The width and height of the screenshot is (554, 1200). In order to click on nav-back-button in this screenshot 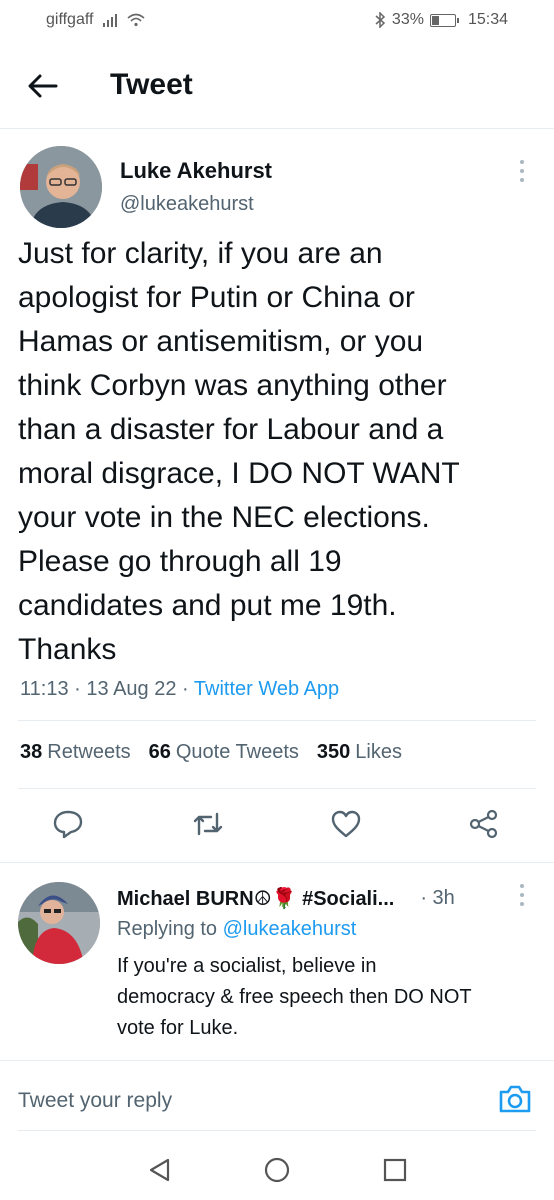, I will do `click(160, 1170)`.